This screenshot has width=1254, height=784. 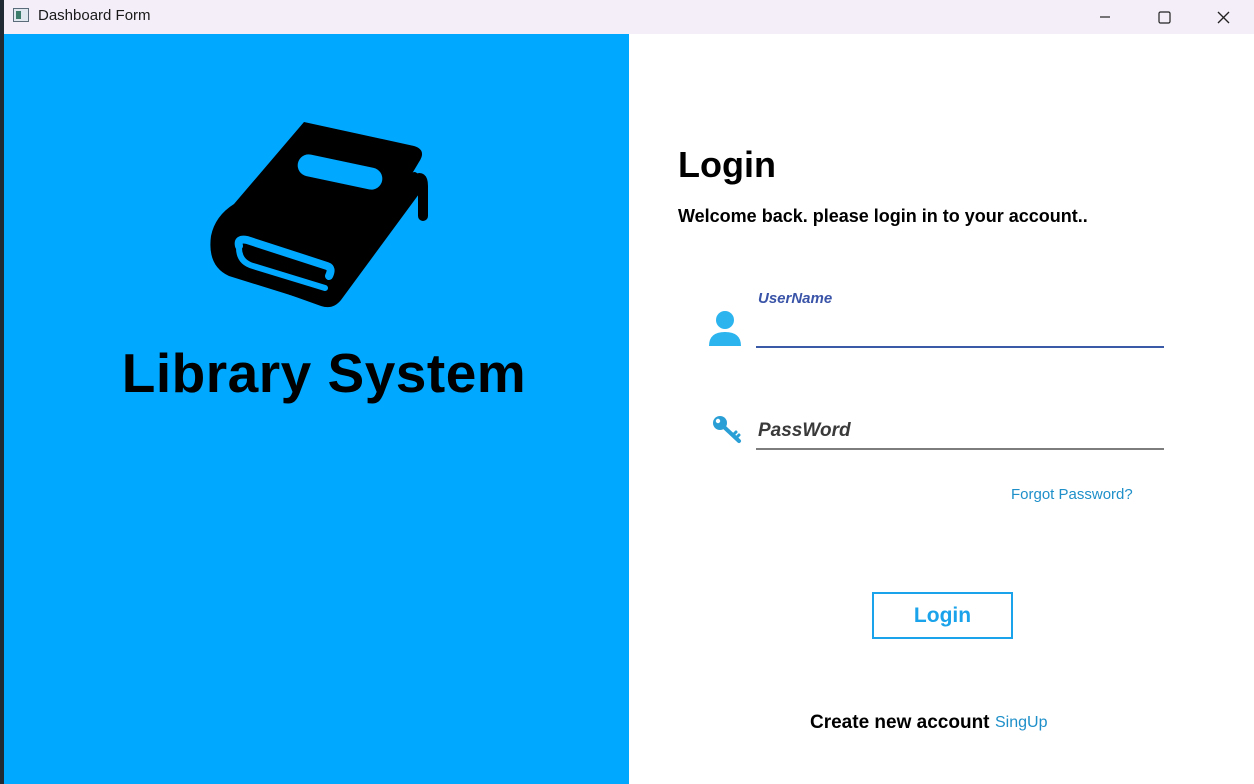 I want to click on minimize-button, so click(x=1105, y=17).